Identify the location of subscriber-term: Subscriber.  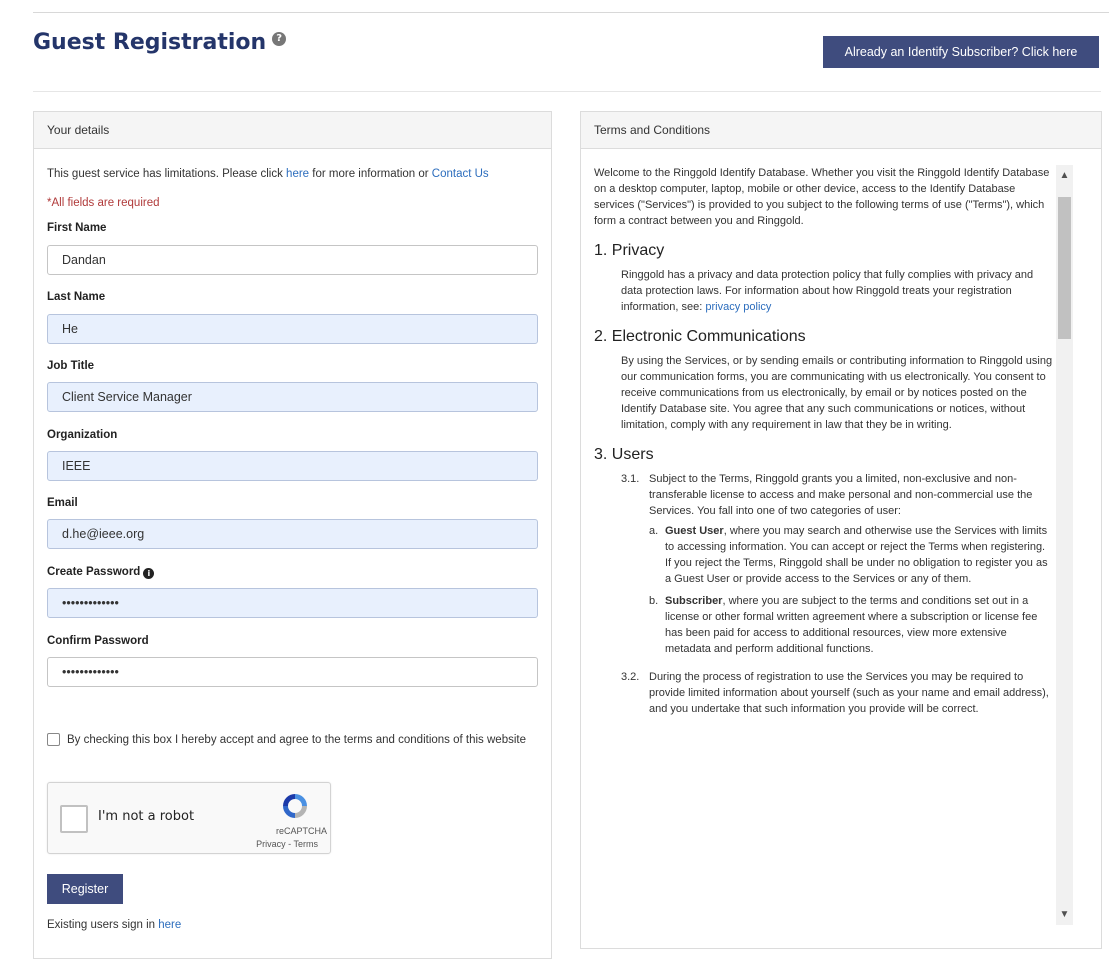
(694, 601).